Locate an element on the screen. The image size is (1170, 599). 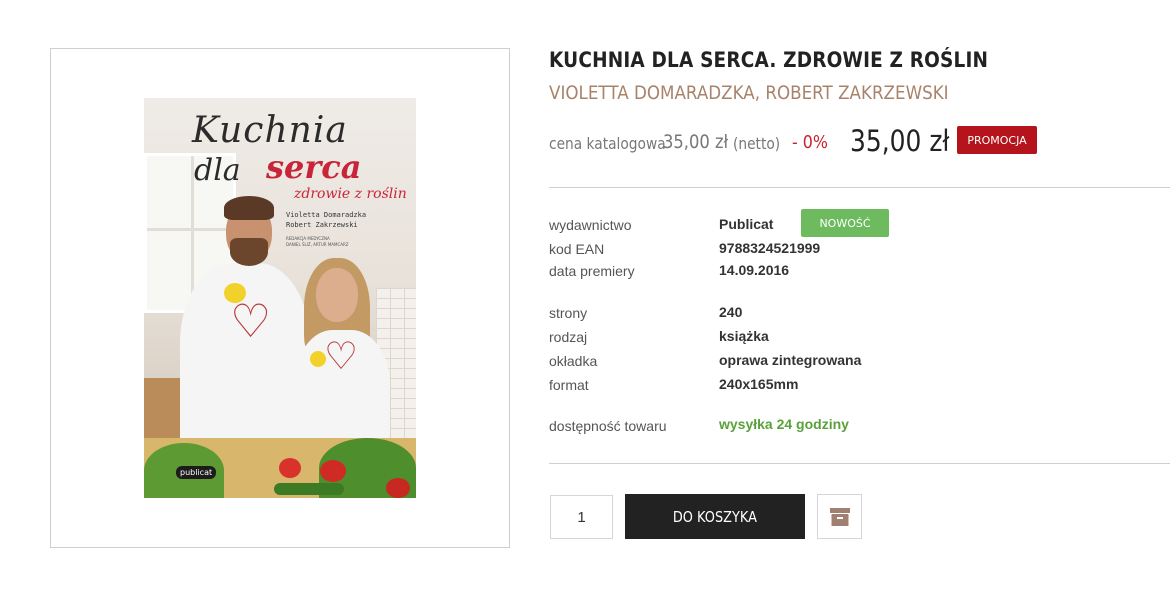
cover-cucumber is located at coordinates (309, 489).